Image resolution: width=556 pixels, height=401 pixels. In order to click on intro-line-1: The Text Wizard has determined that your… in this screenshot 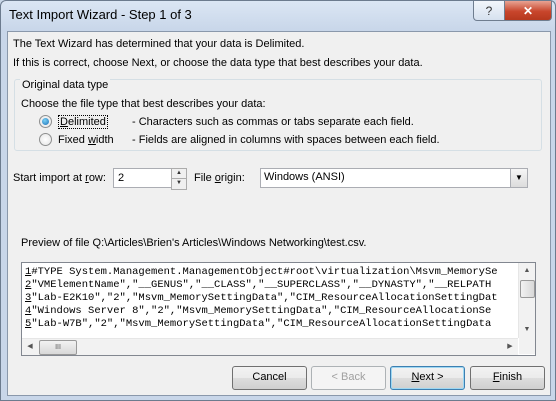, I will do `click(159, 44)`.